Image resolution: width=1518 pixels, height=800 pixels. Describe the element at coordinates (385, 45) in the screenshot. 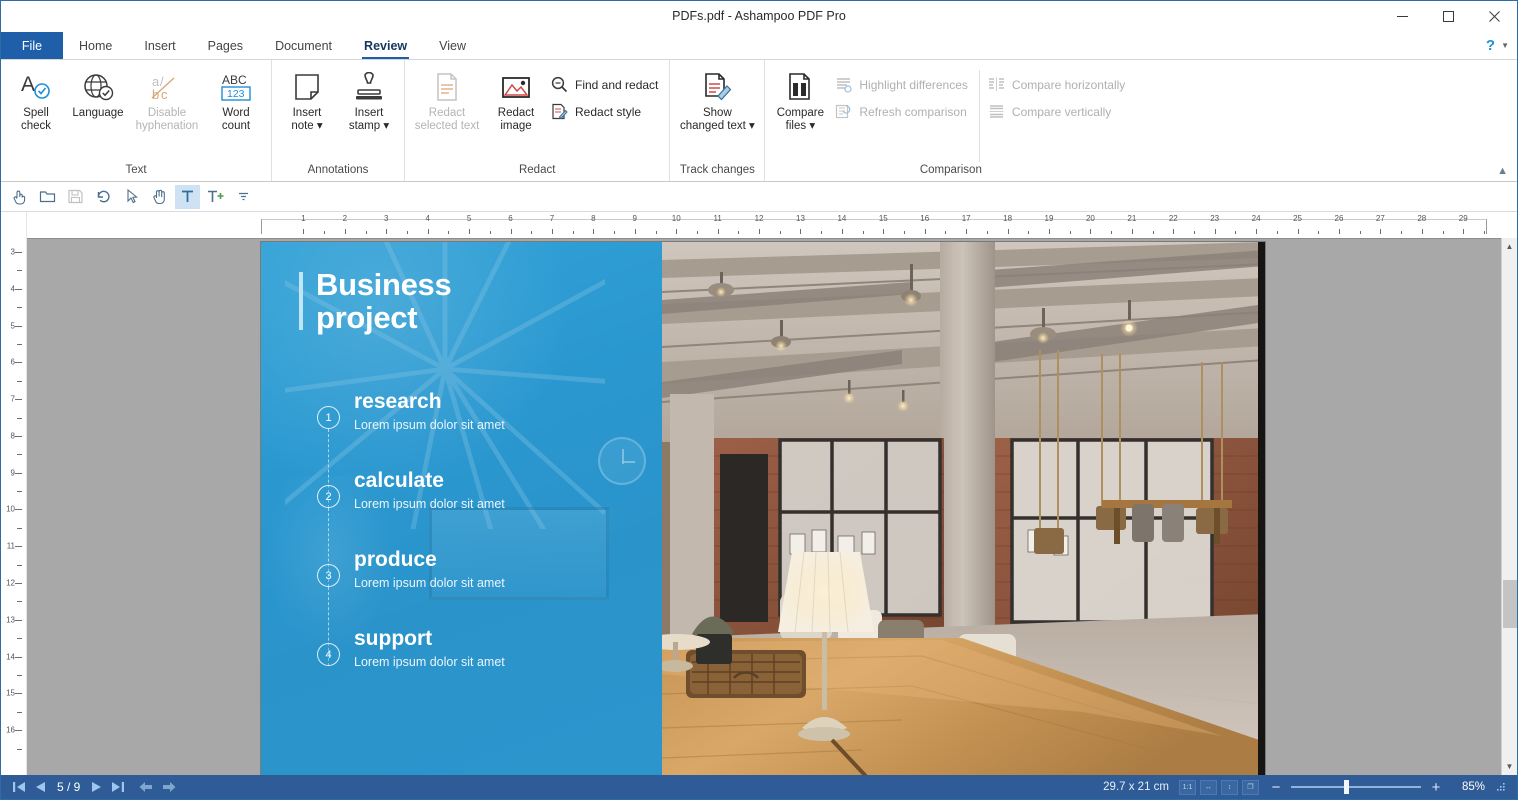

I see `tab-review: Review` at that location.